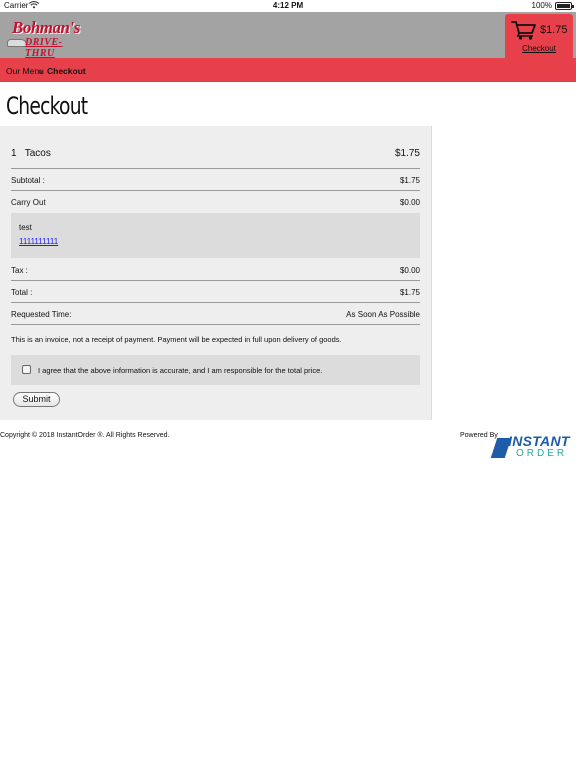  Describe the element at coordinates (554, 30) in the screenshot. I see `cart-total: $1.75` at that location.